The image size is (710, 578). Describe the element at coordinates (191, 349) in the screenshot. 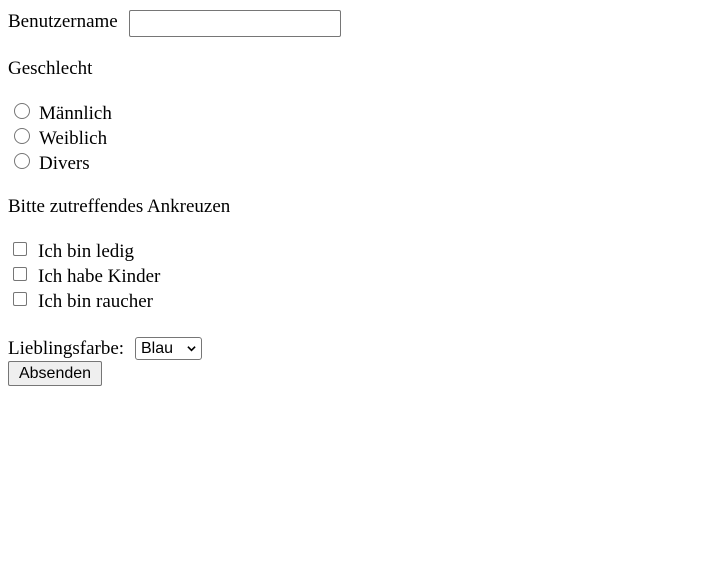

I see `chevron-down-icon` at that location.